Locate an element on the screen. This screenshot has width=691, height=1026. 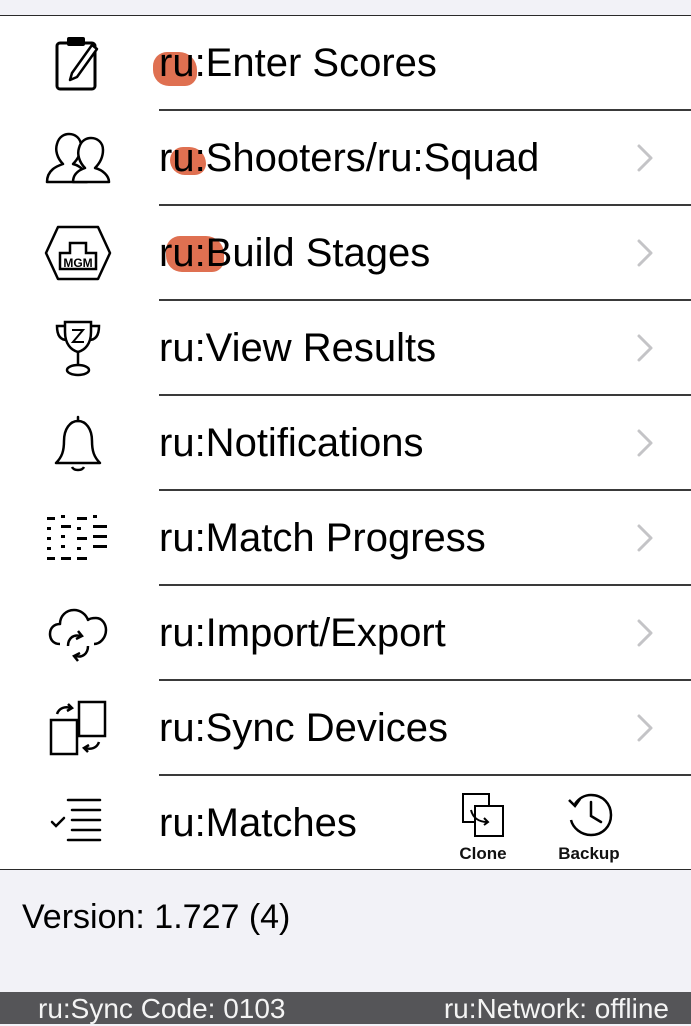
menu-item-label: ru:Build Stages is located at coordinates (295, 253).